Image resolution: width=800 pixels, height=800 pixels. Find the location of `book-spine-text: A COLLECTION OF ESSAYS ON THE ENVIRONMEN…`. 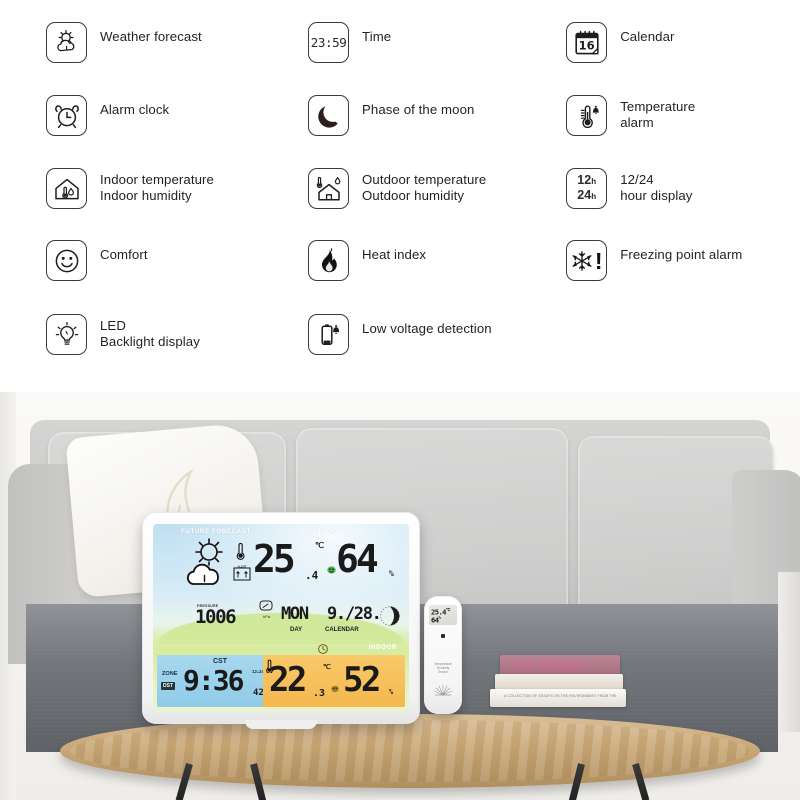

book-spine-text: A COLLECTION OF ESSAYS ON THE ENVIRONMEN… is located at coordinates (560, 696).